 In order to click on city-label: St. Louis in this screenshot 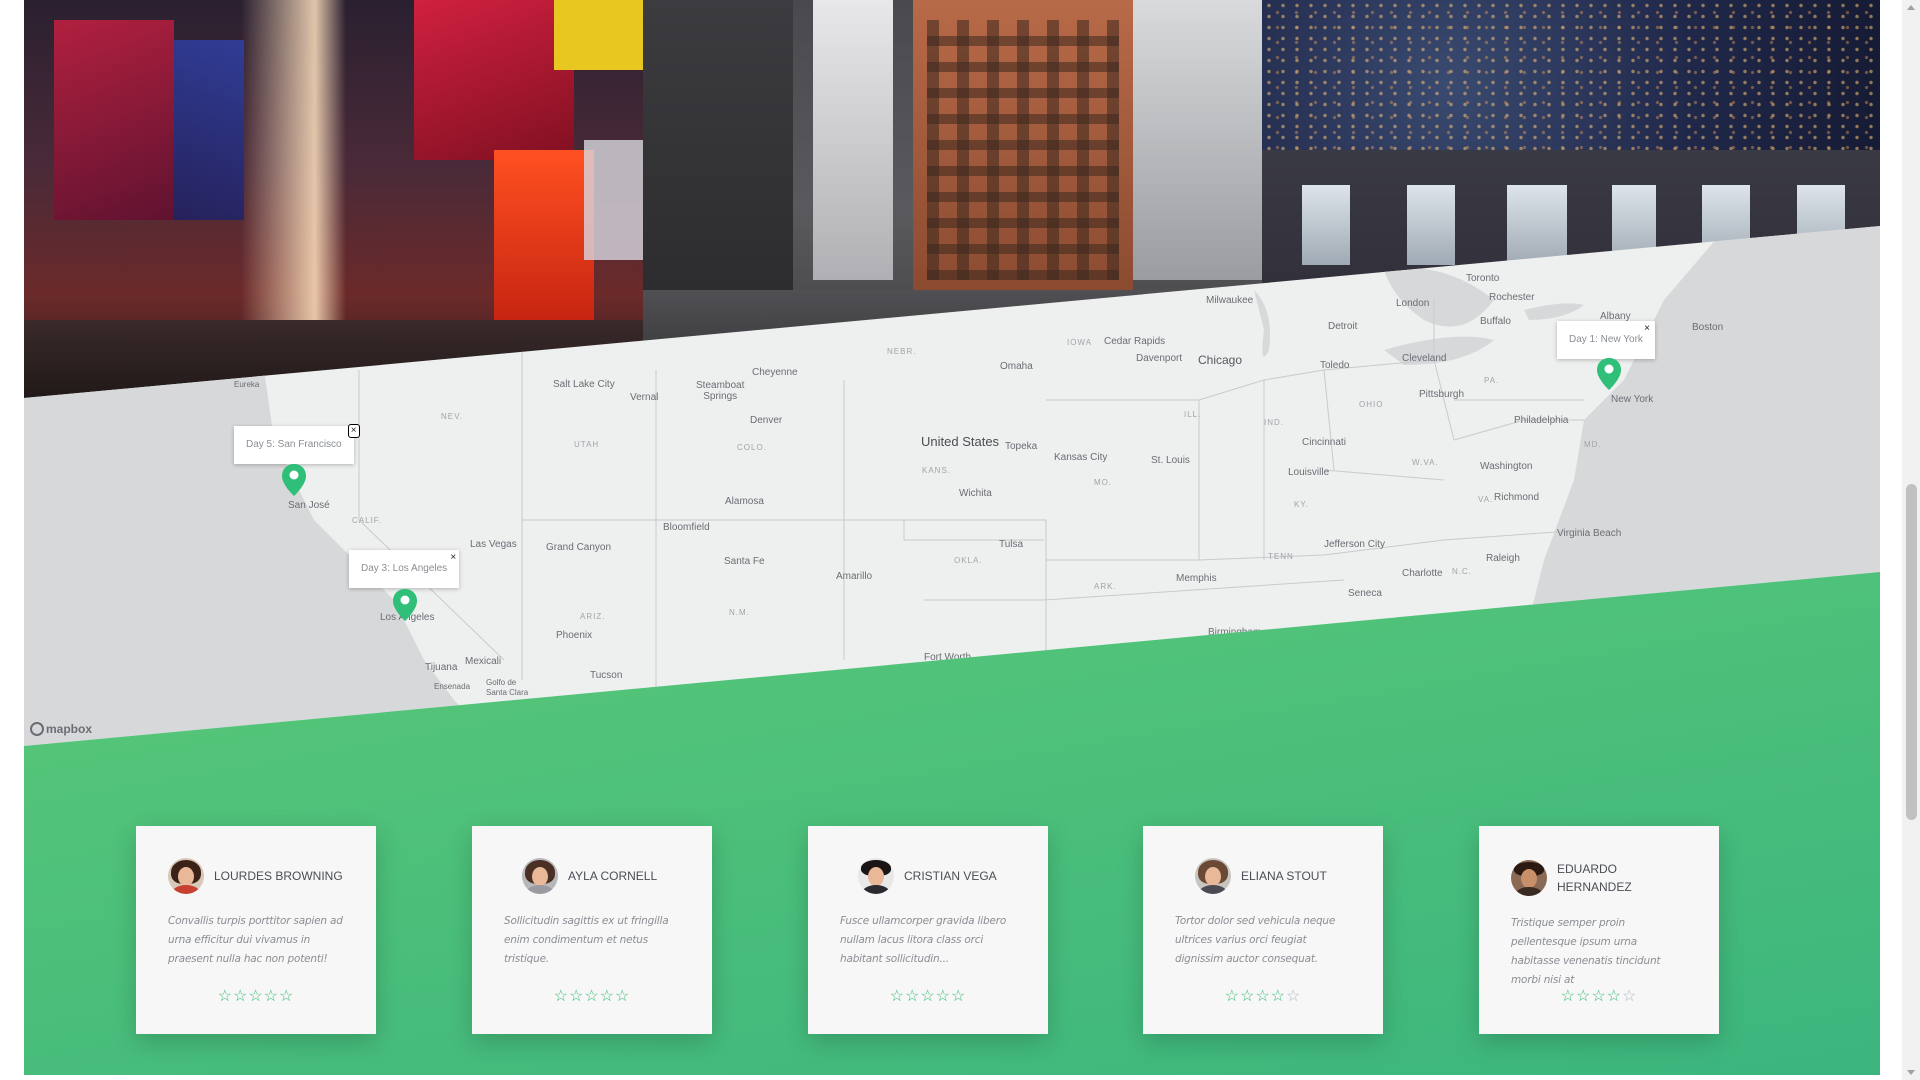, I will do `click(1170, 460)`.